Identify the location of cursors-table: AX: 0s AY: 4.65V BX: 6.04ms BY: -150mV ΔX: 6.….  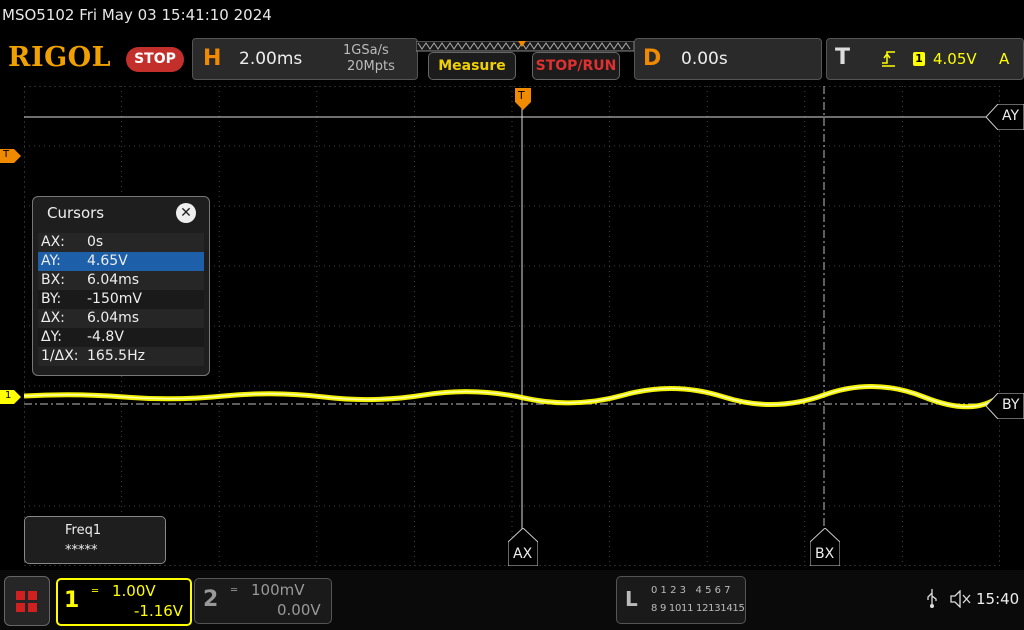
(121, 302).